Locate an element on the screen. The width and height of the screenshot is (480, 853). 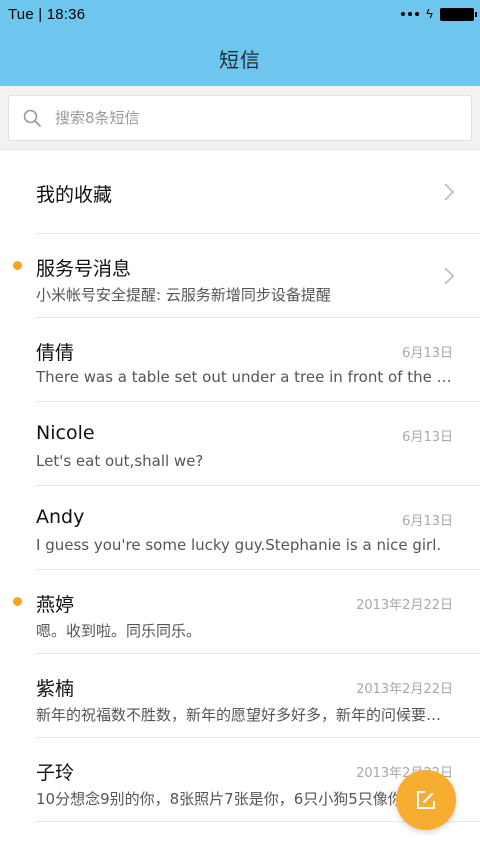
app-header: Tue | 18:36 ϟ 短信 is located at coordinates (240, 43).